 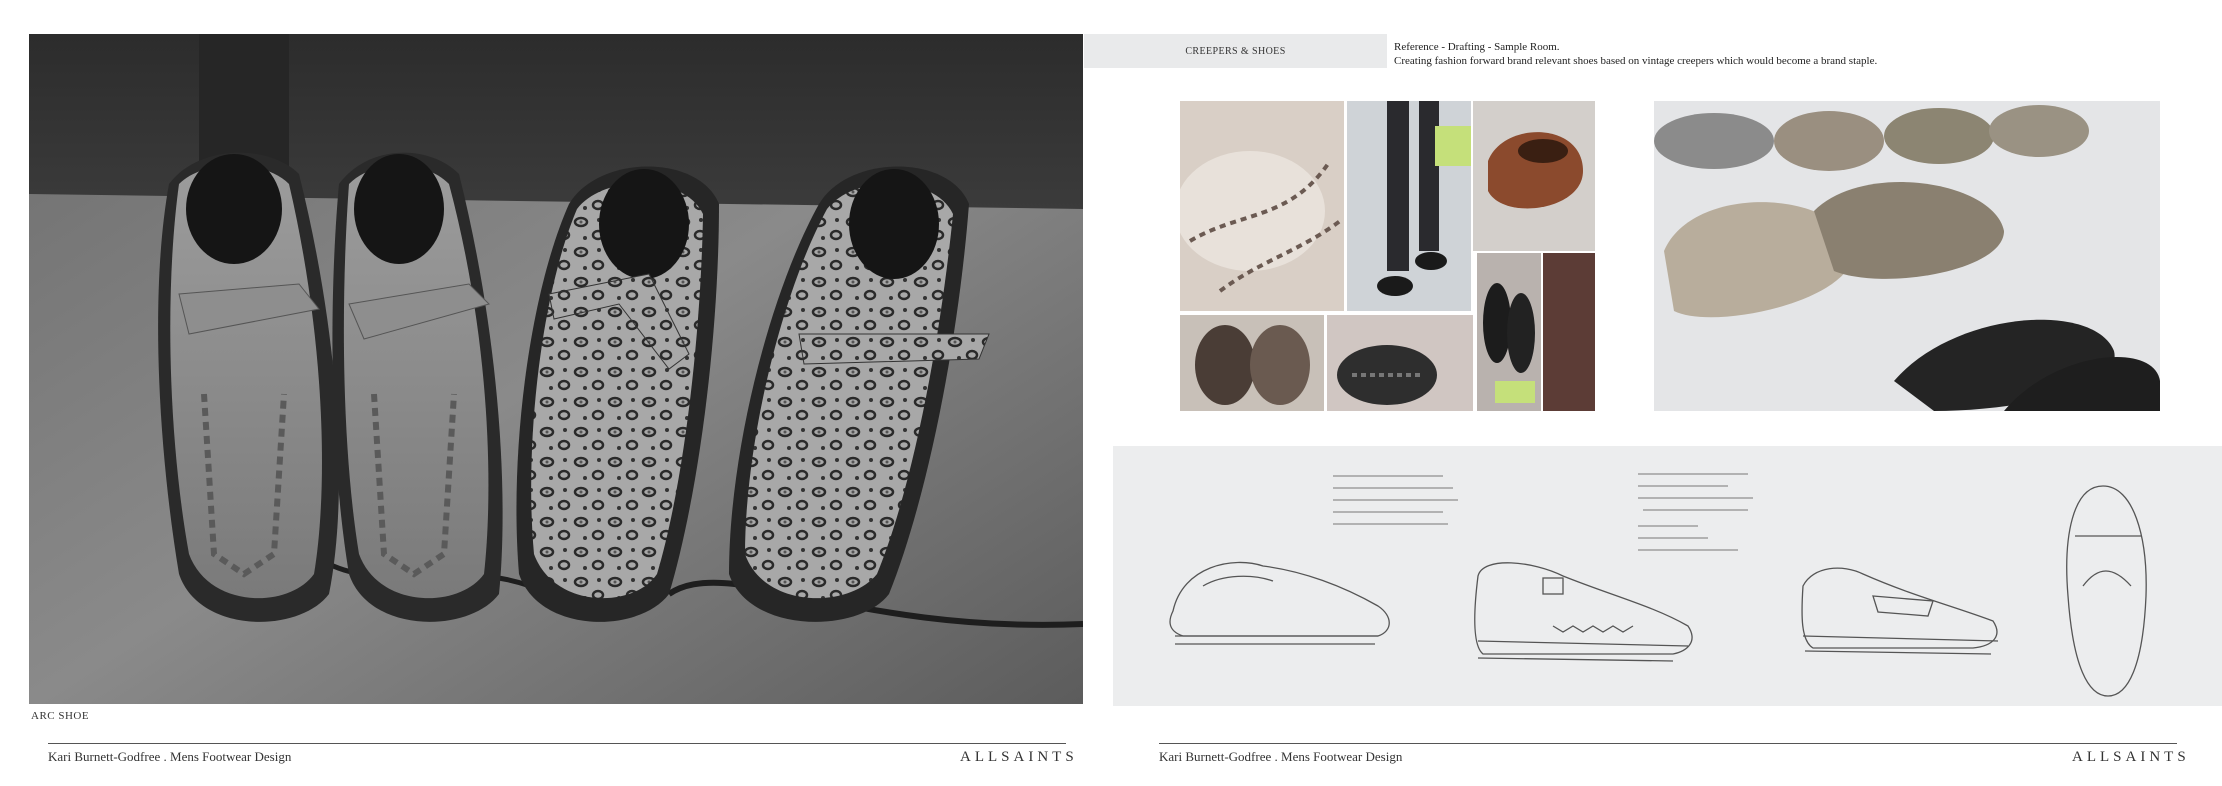 I want to click on photo-caption: ARC SHOE, so click(x=60, y=716).